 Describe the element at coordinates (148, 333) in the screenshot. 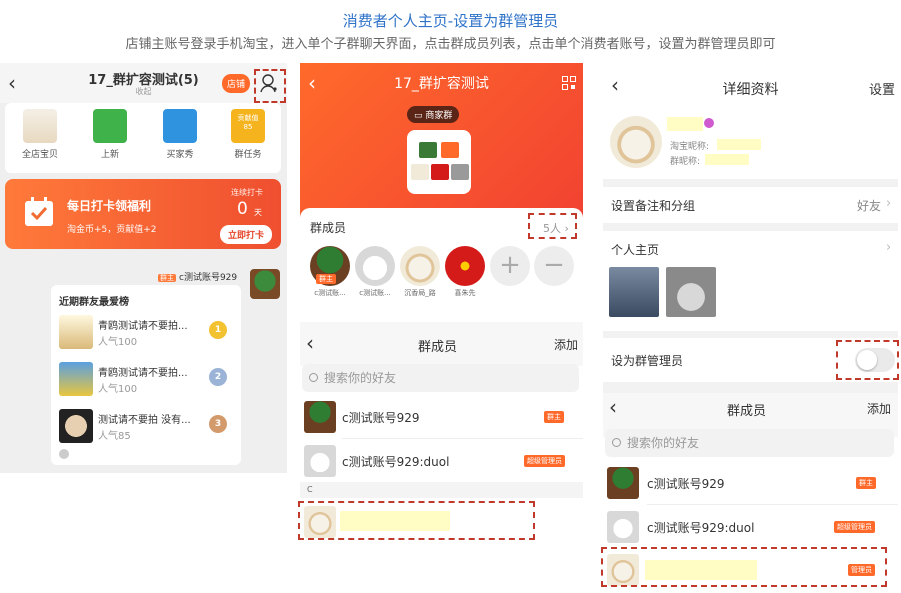

I see `ranking-item: 青鸥测试请不要拍... 人气100 1` at that location.